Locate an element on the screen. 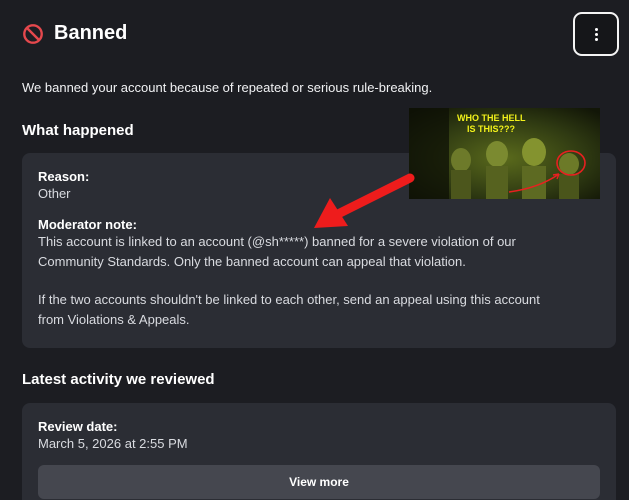  moderator-note-line: from Violations & Appeals. is located at coordinates (114, 319).